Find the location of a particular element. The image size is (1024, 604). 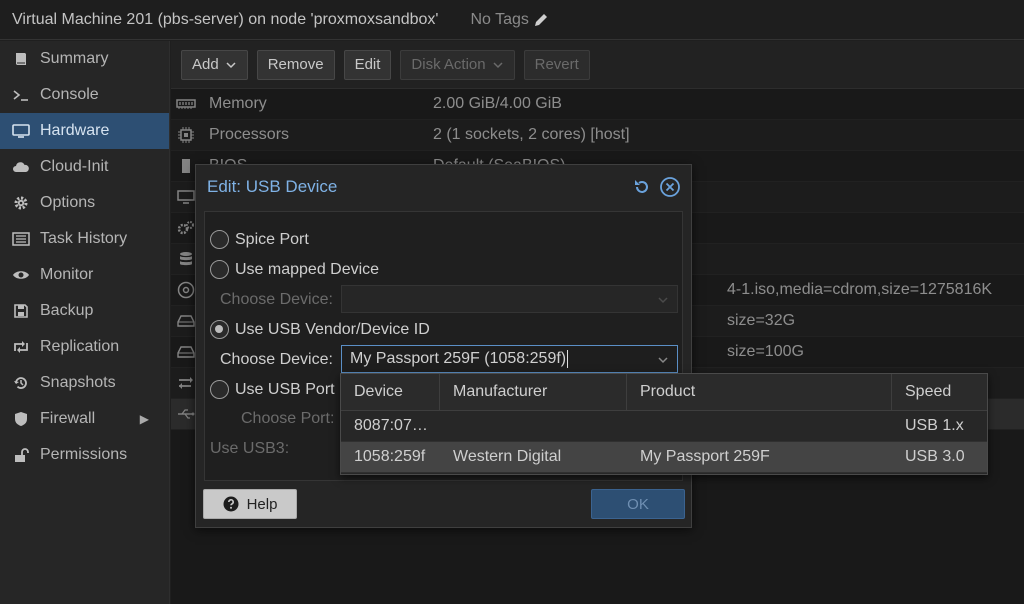

sidebar-item-label: Task History is located at coordinates (84, 238).